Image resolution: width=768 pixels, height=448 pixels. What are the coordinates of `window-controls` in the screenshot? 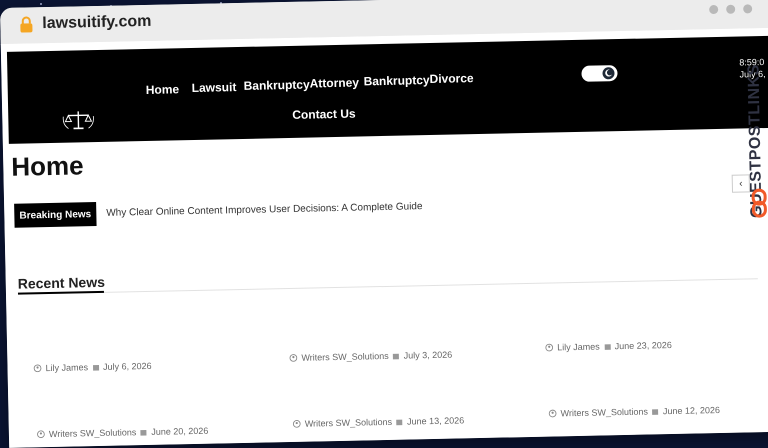 It's located at (730, 9).